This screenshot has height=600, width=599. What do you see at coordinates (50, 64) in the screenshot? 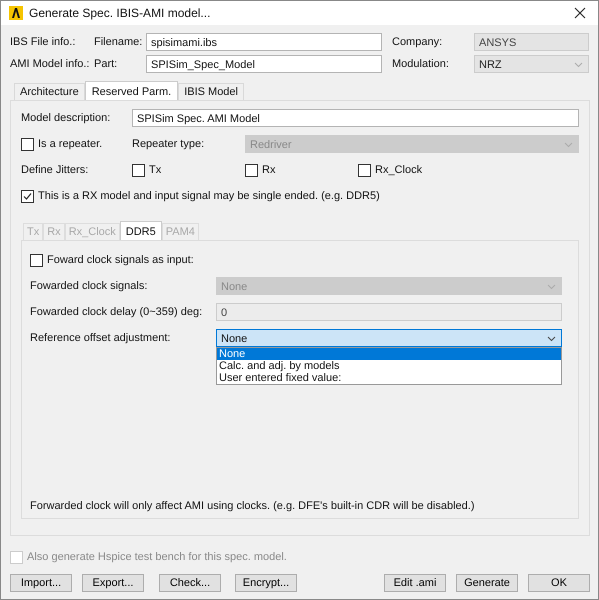
I see `field-label: AMI Model info.:` at bounding box center [50, 64].